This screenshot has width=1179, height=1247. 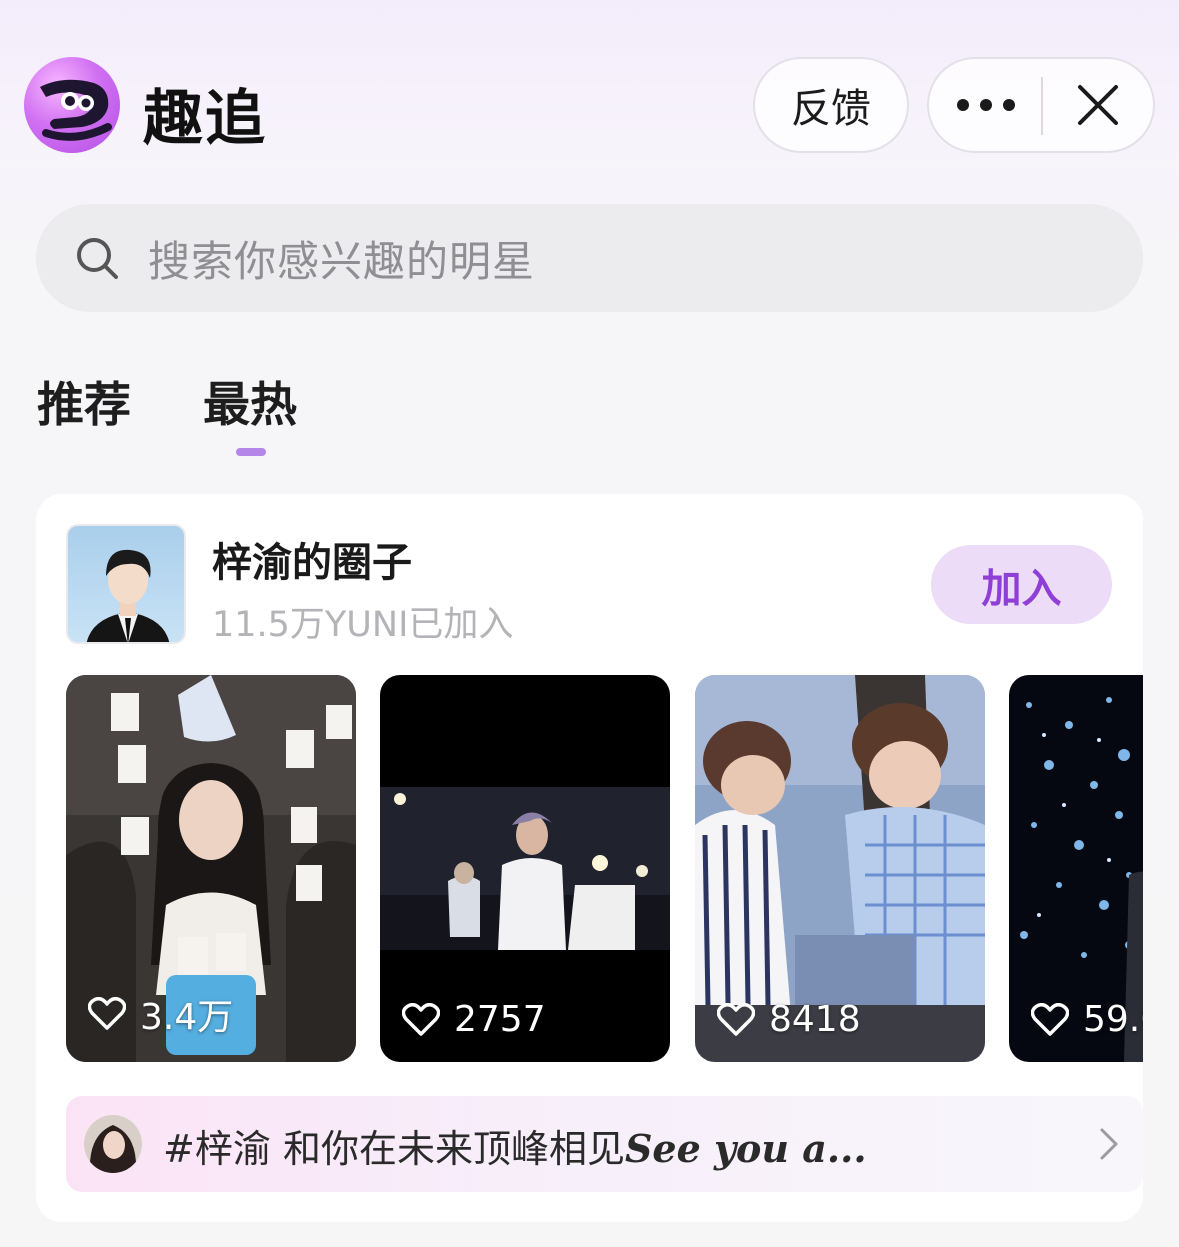 What do you see at coordinates (187, 1017) in the screenshot?
I see `like-count-value: 3.4万` at bounding box center [187, 1017].